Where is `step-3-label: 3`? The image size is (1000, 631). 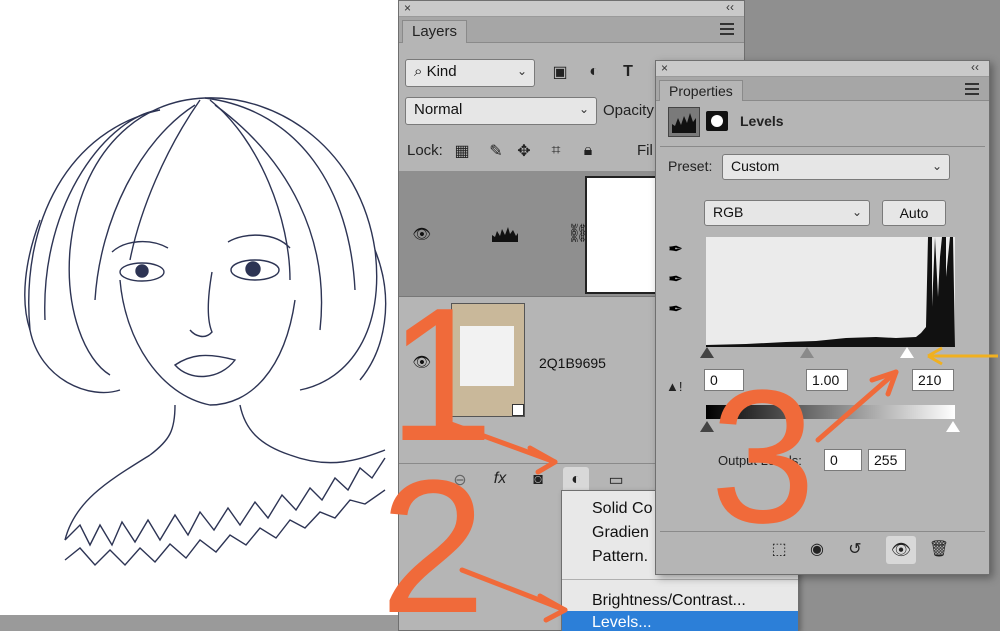
step-3-label: 3 is located at coordinates (763, 457).